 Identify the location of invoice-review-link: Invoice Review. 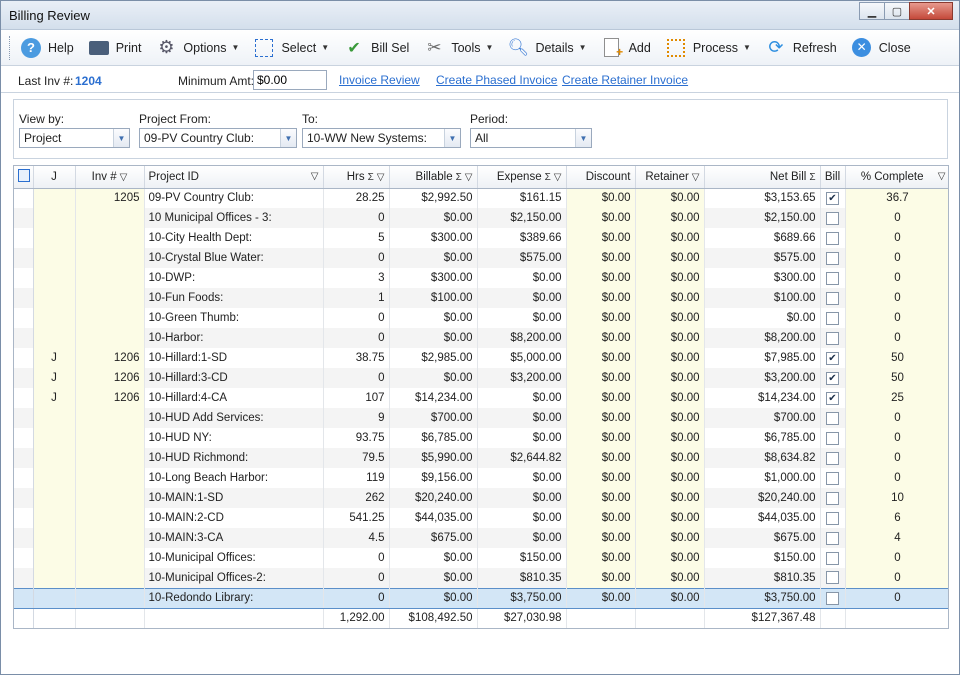
(379, 80).